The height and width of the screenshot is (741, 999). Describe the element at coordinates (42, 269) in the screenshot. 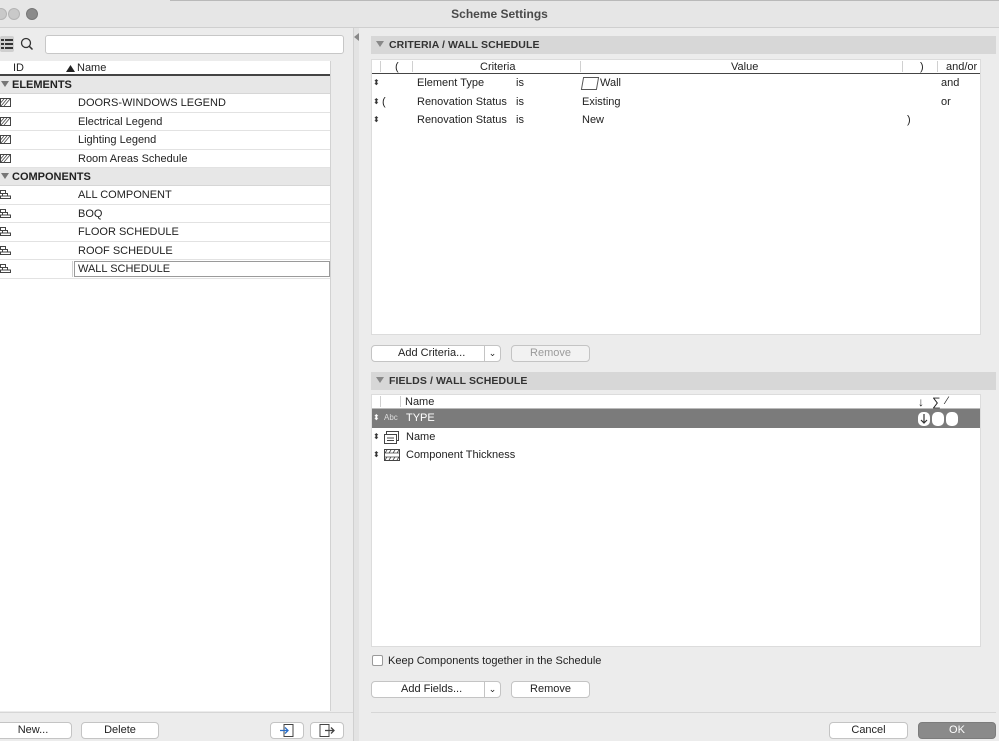

I see `id-edit-field` at that location.